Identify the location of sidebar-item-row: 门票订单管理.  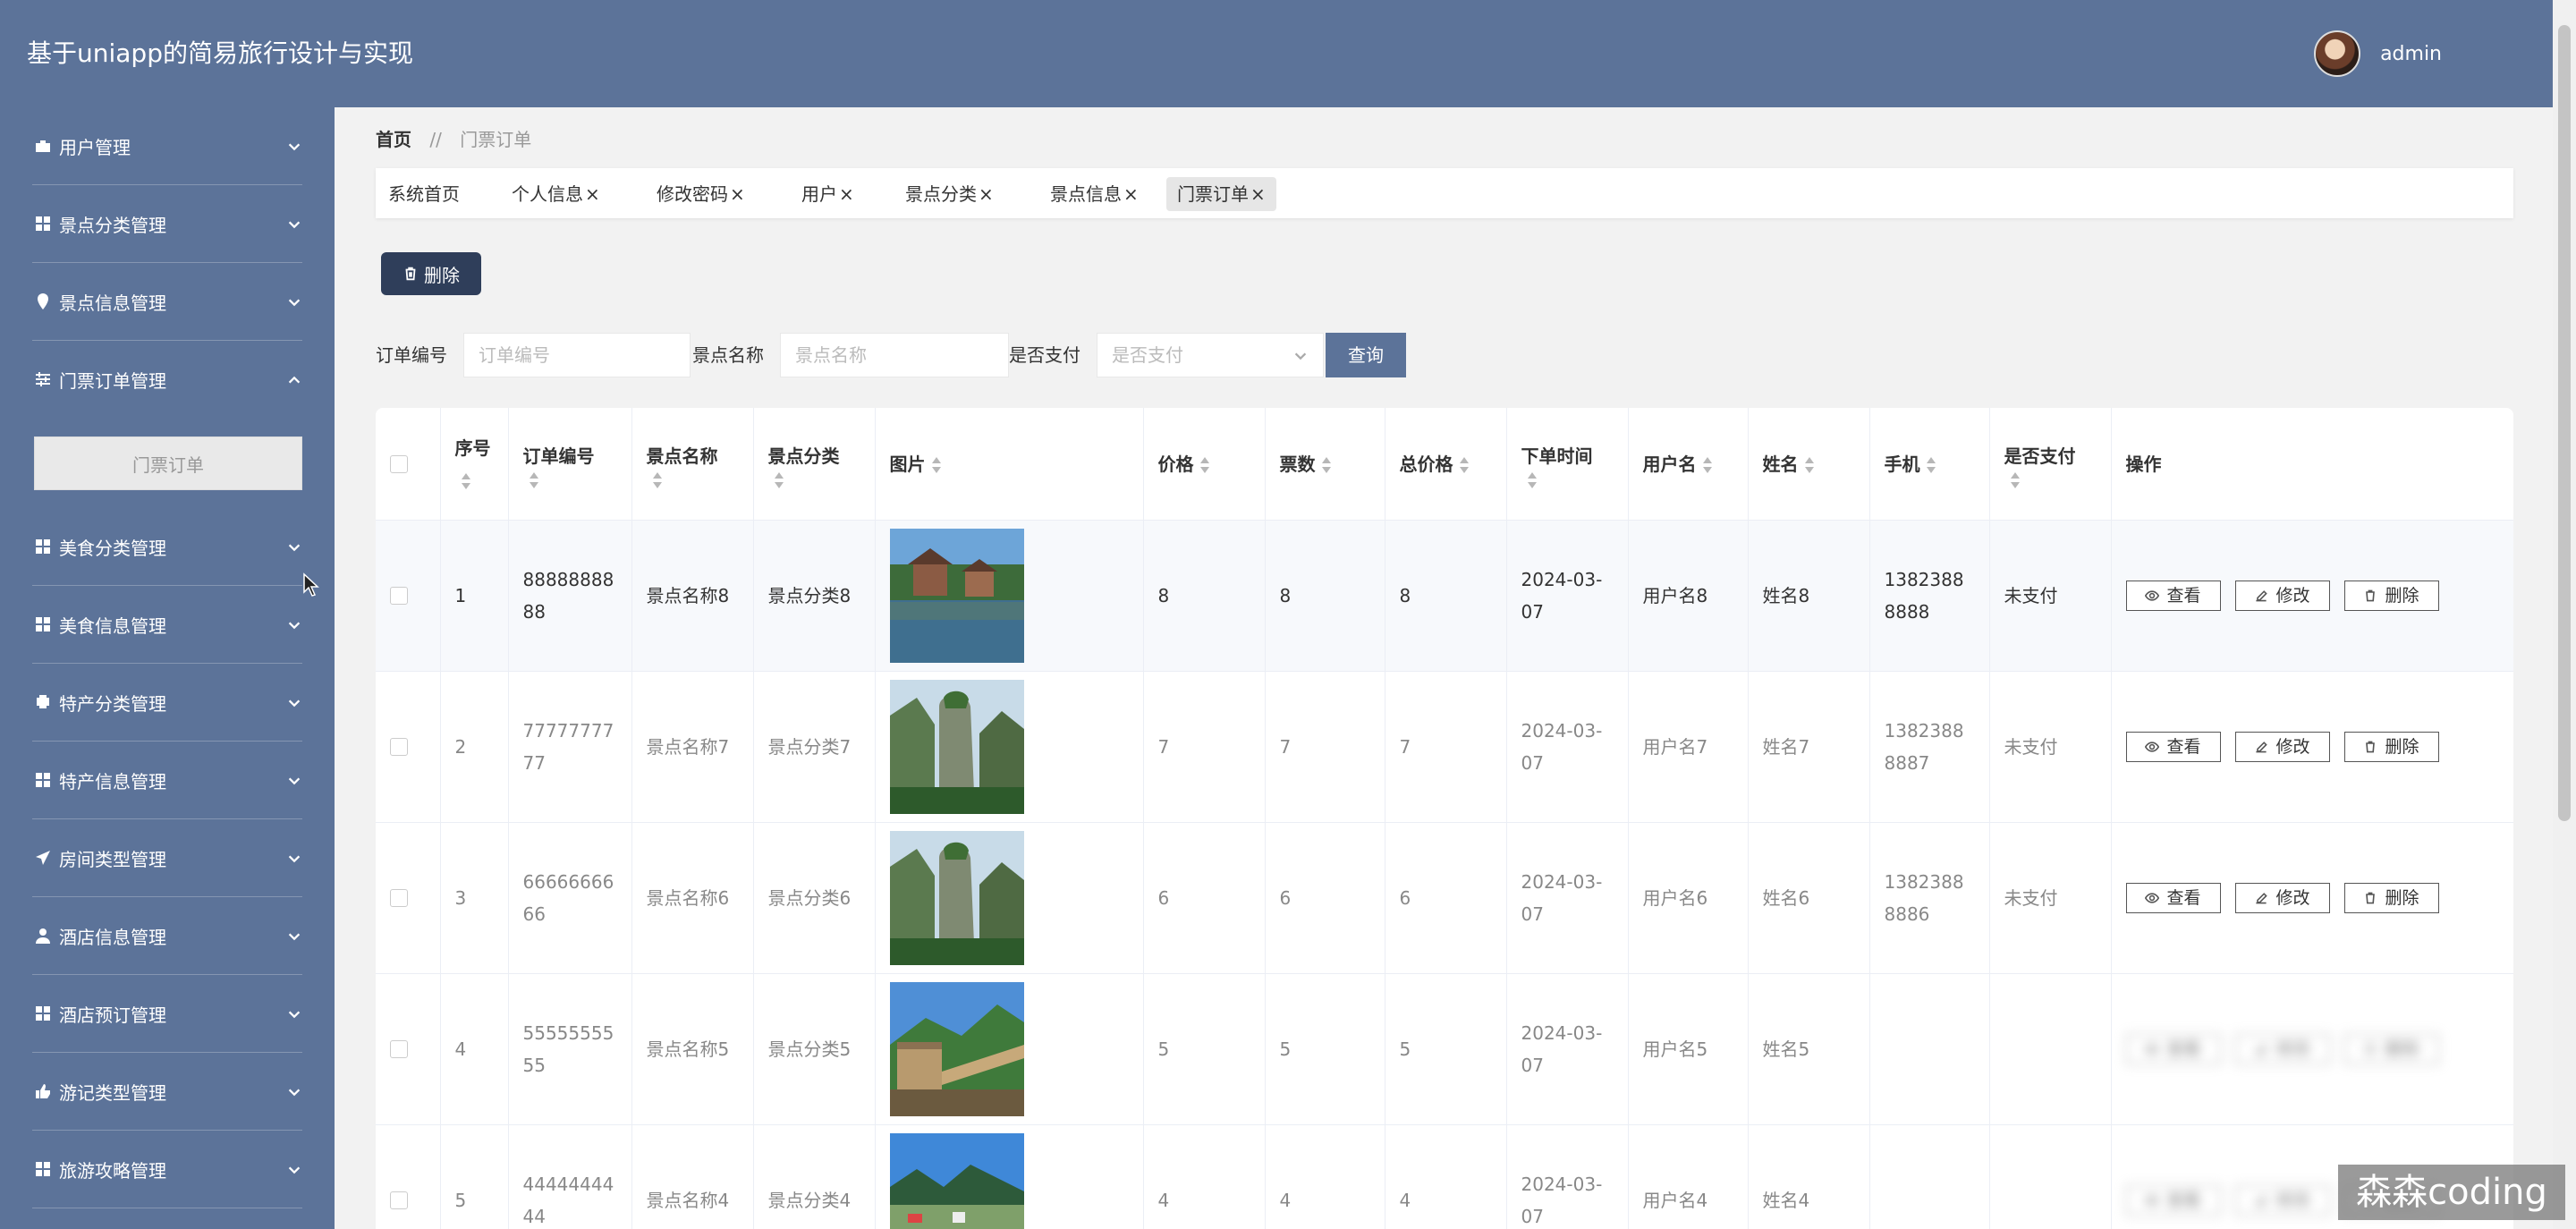
(167, 379).